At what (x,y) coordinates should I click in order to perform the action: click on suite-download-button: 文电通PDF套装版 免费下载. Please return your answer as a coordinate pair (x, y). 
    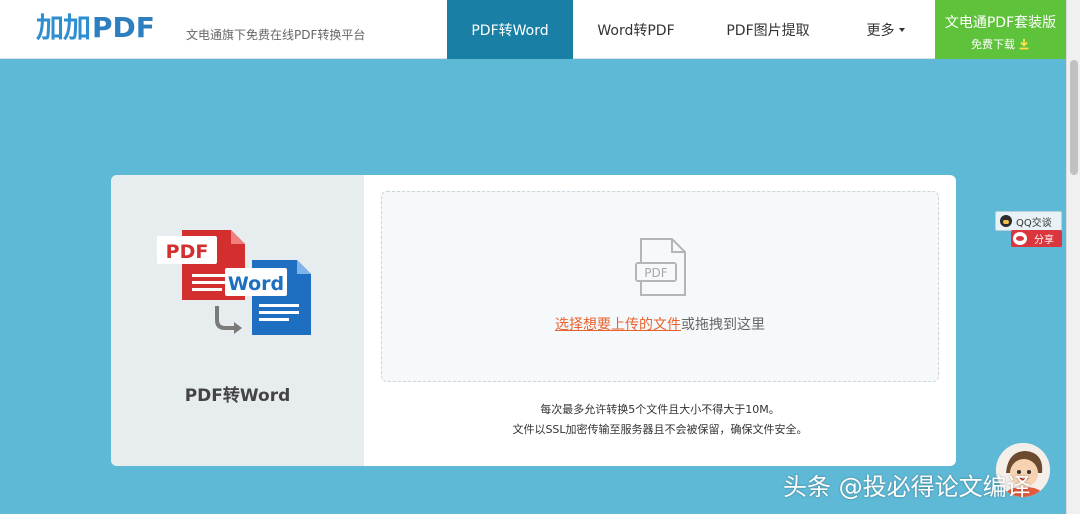
    Looking at the image, I should click on (1000, 29).